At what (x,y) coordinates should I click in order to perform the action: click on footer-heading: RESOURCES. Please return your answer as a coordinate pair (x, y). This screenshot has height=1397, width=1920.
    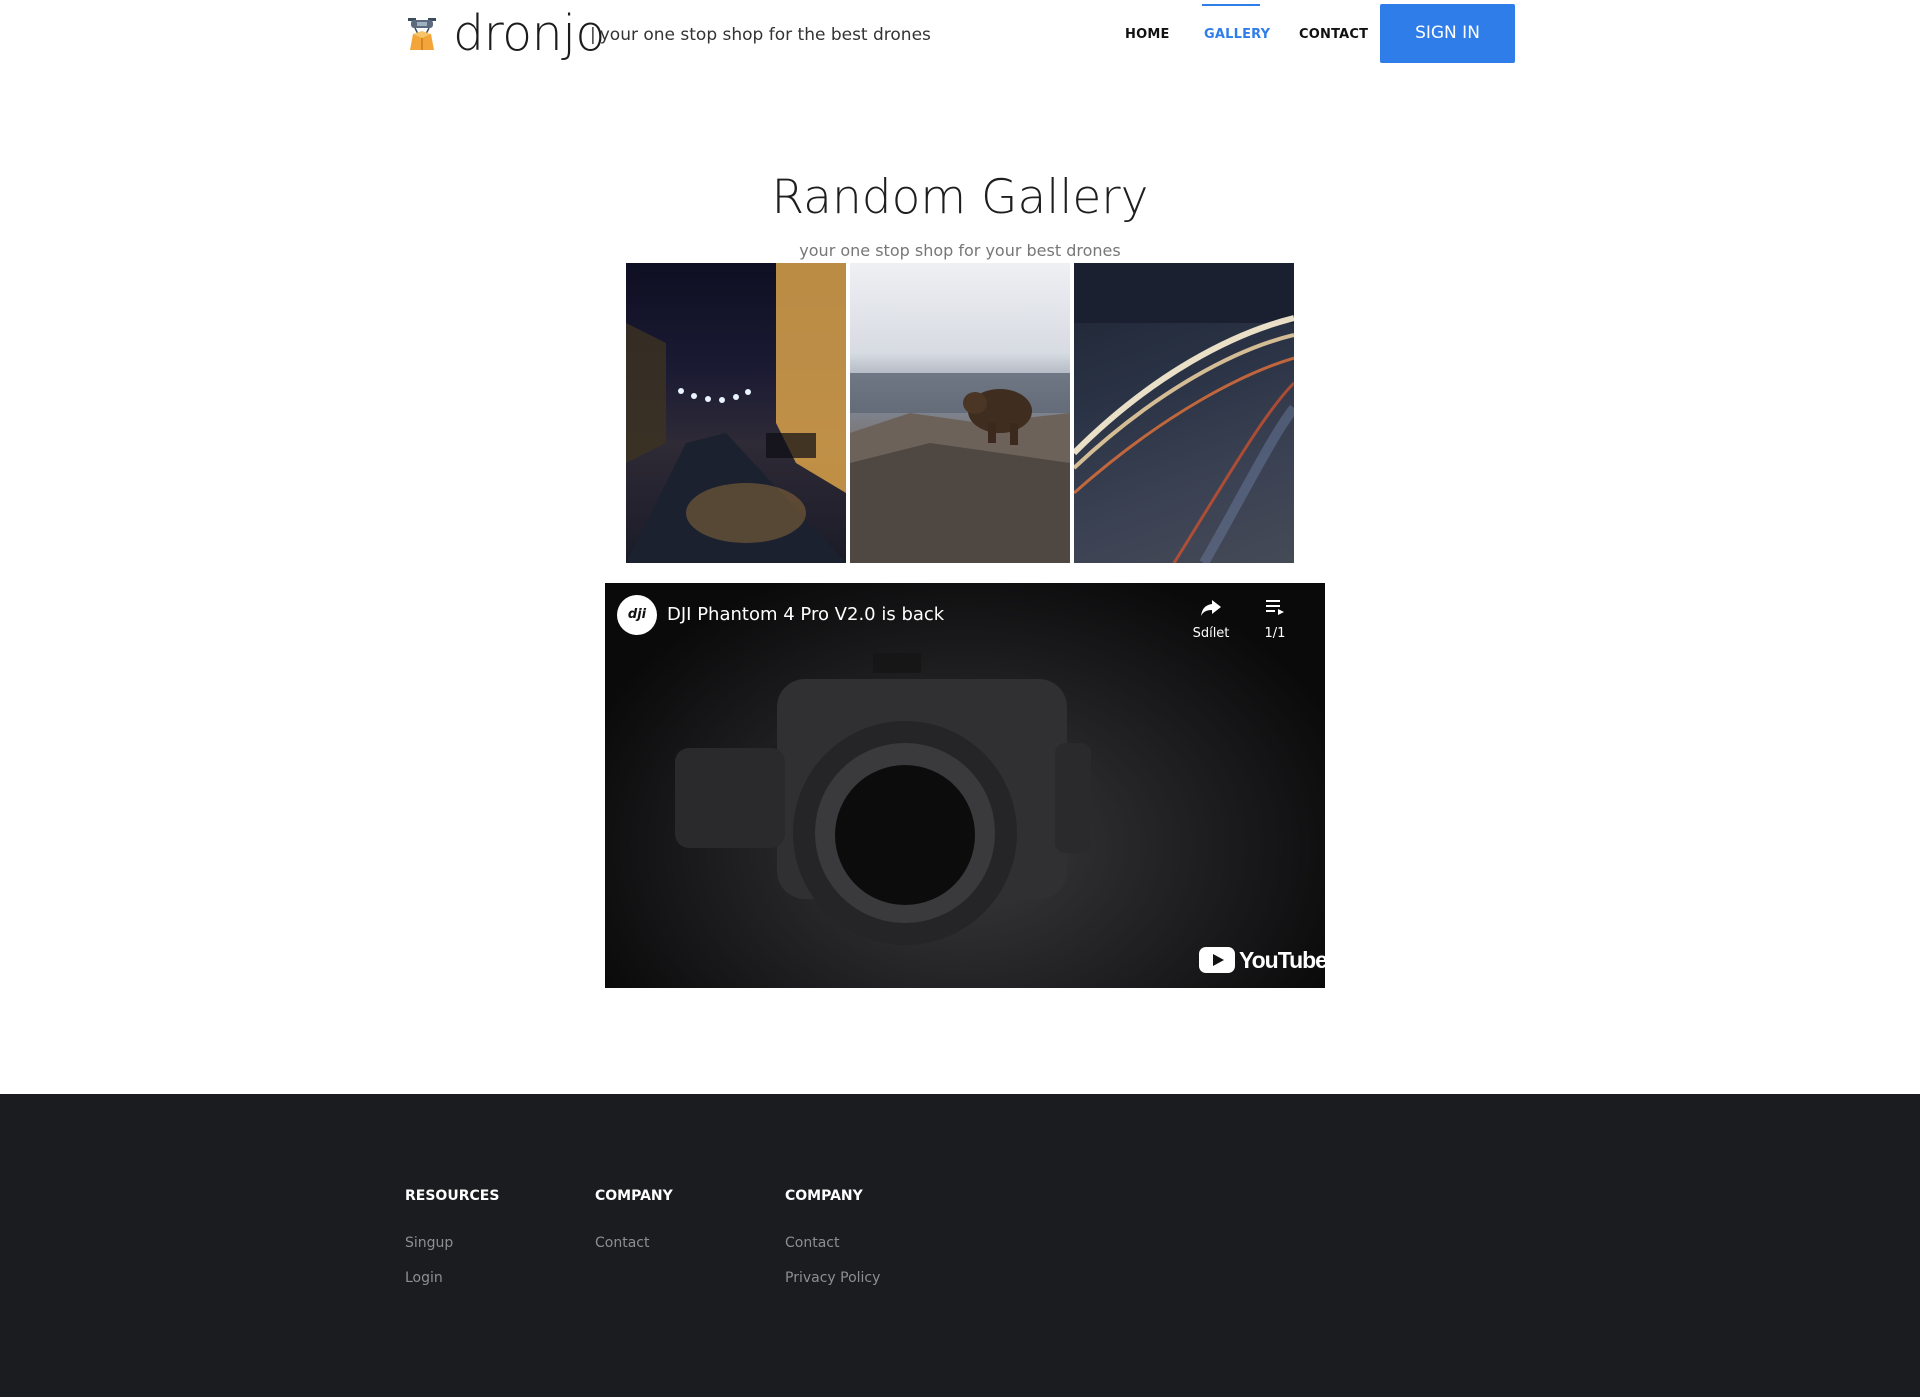
    Looking at the image, I should click on (452, 1196).